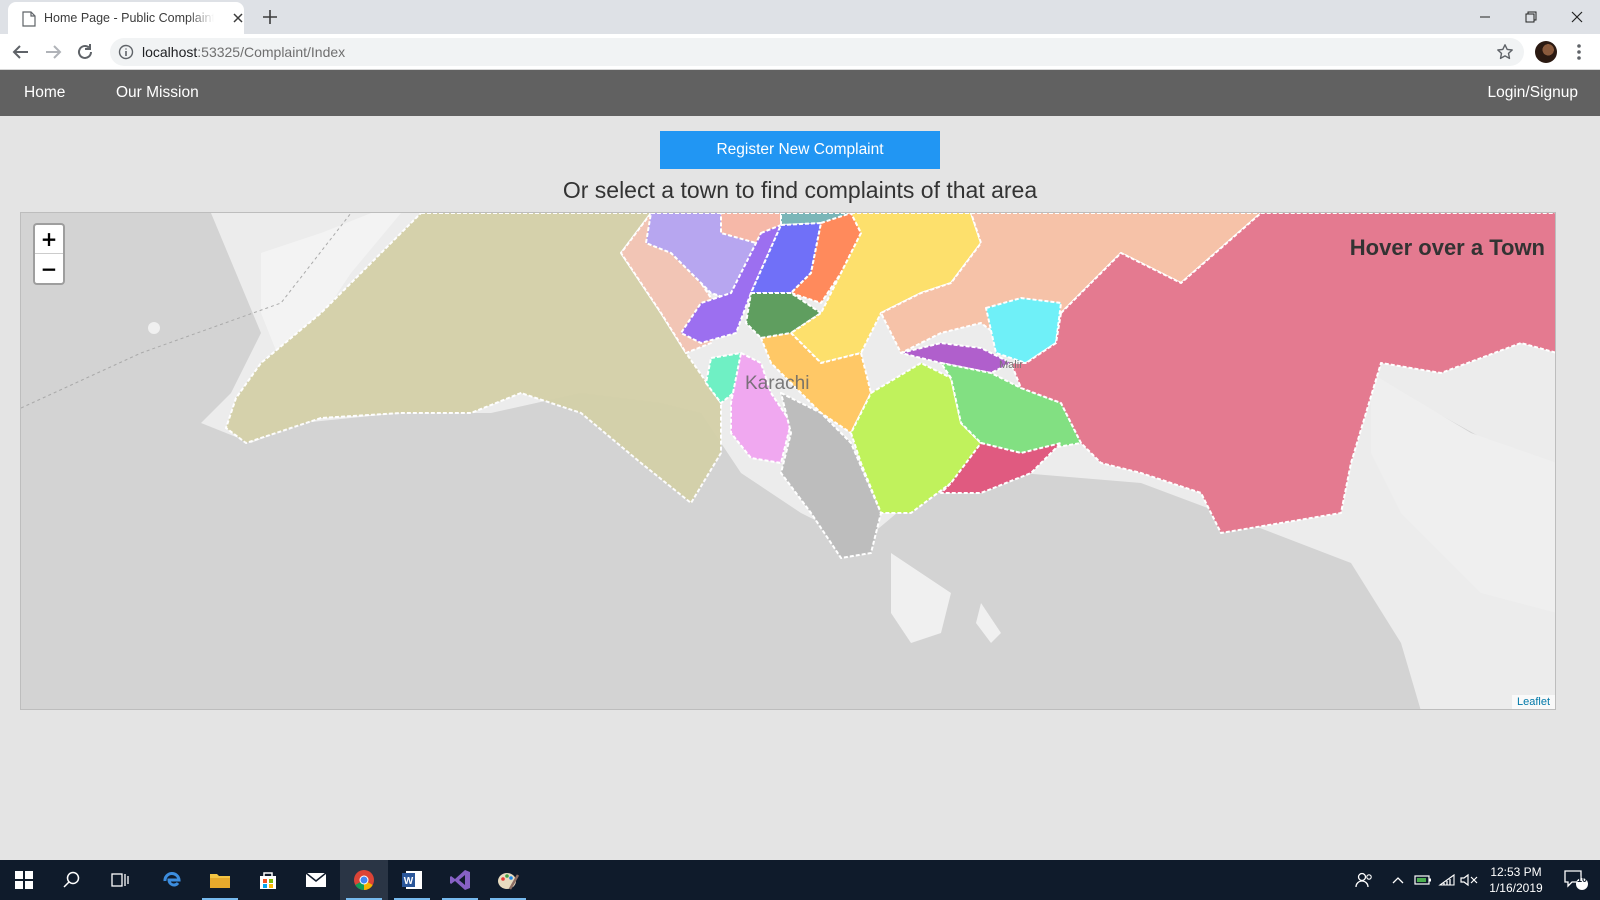  I want to click on url-host: localhost, so click(170, 52).